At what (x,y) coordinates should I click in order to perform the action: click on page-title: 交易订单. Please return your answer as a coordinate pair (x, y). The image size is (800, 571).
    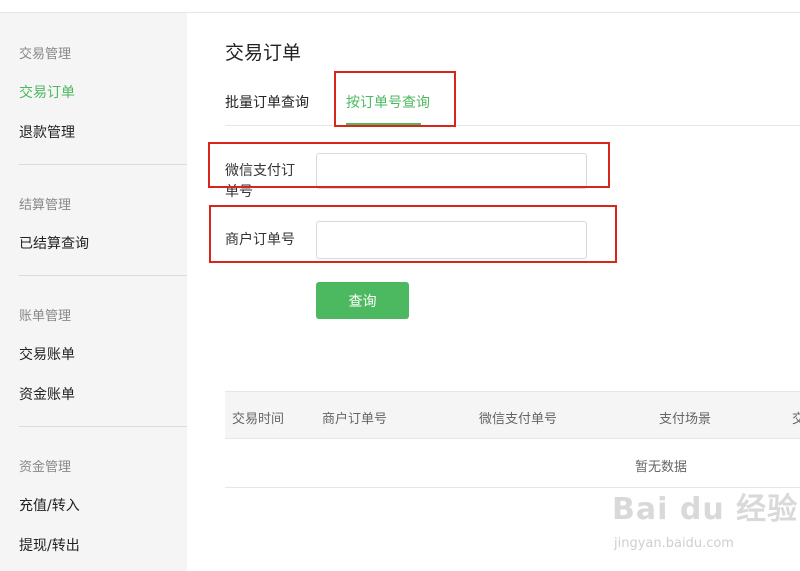
    Looking at the image, I should click on (263, 53).